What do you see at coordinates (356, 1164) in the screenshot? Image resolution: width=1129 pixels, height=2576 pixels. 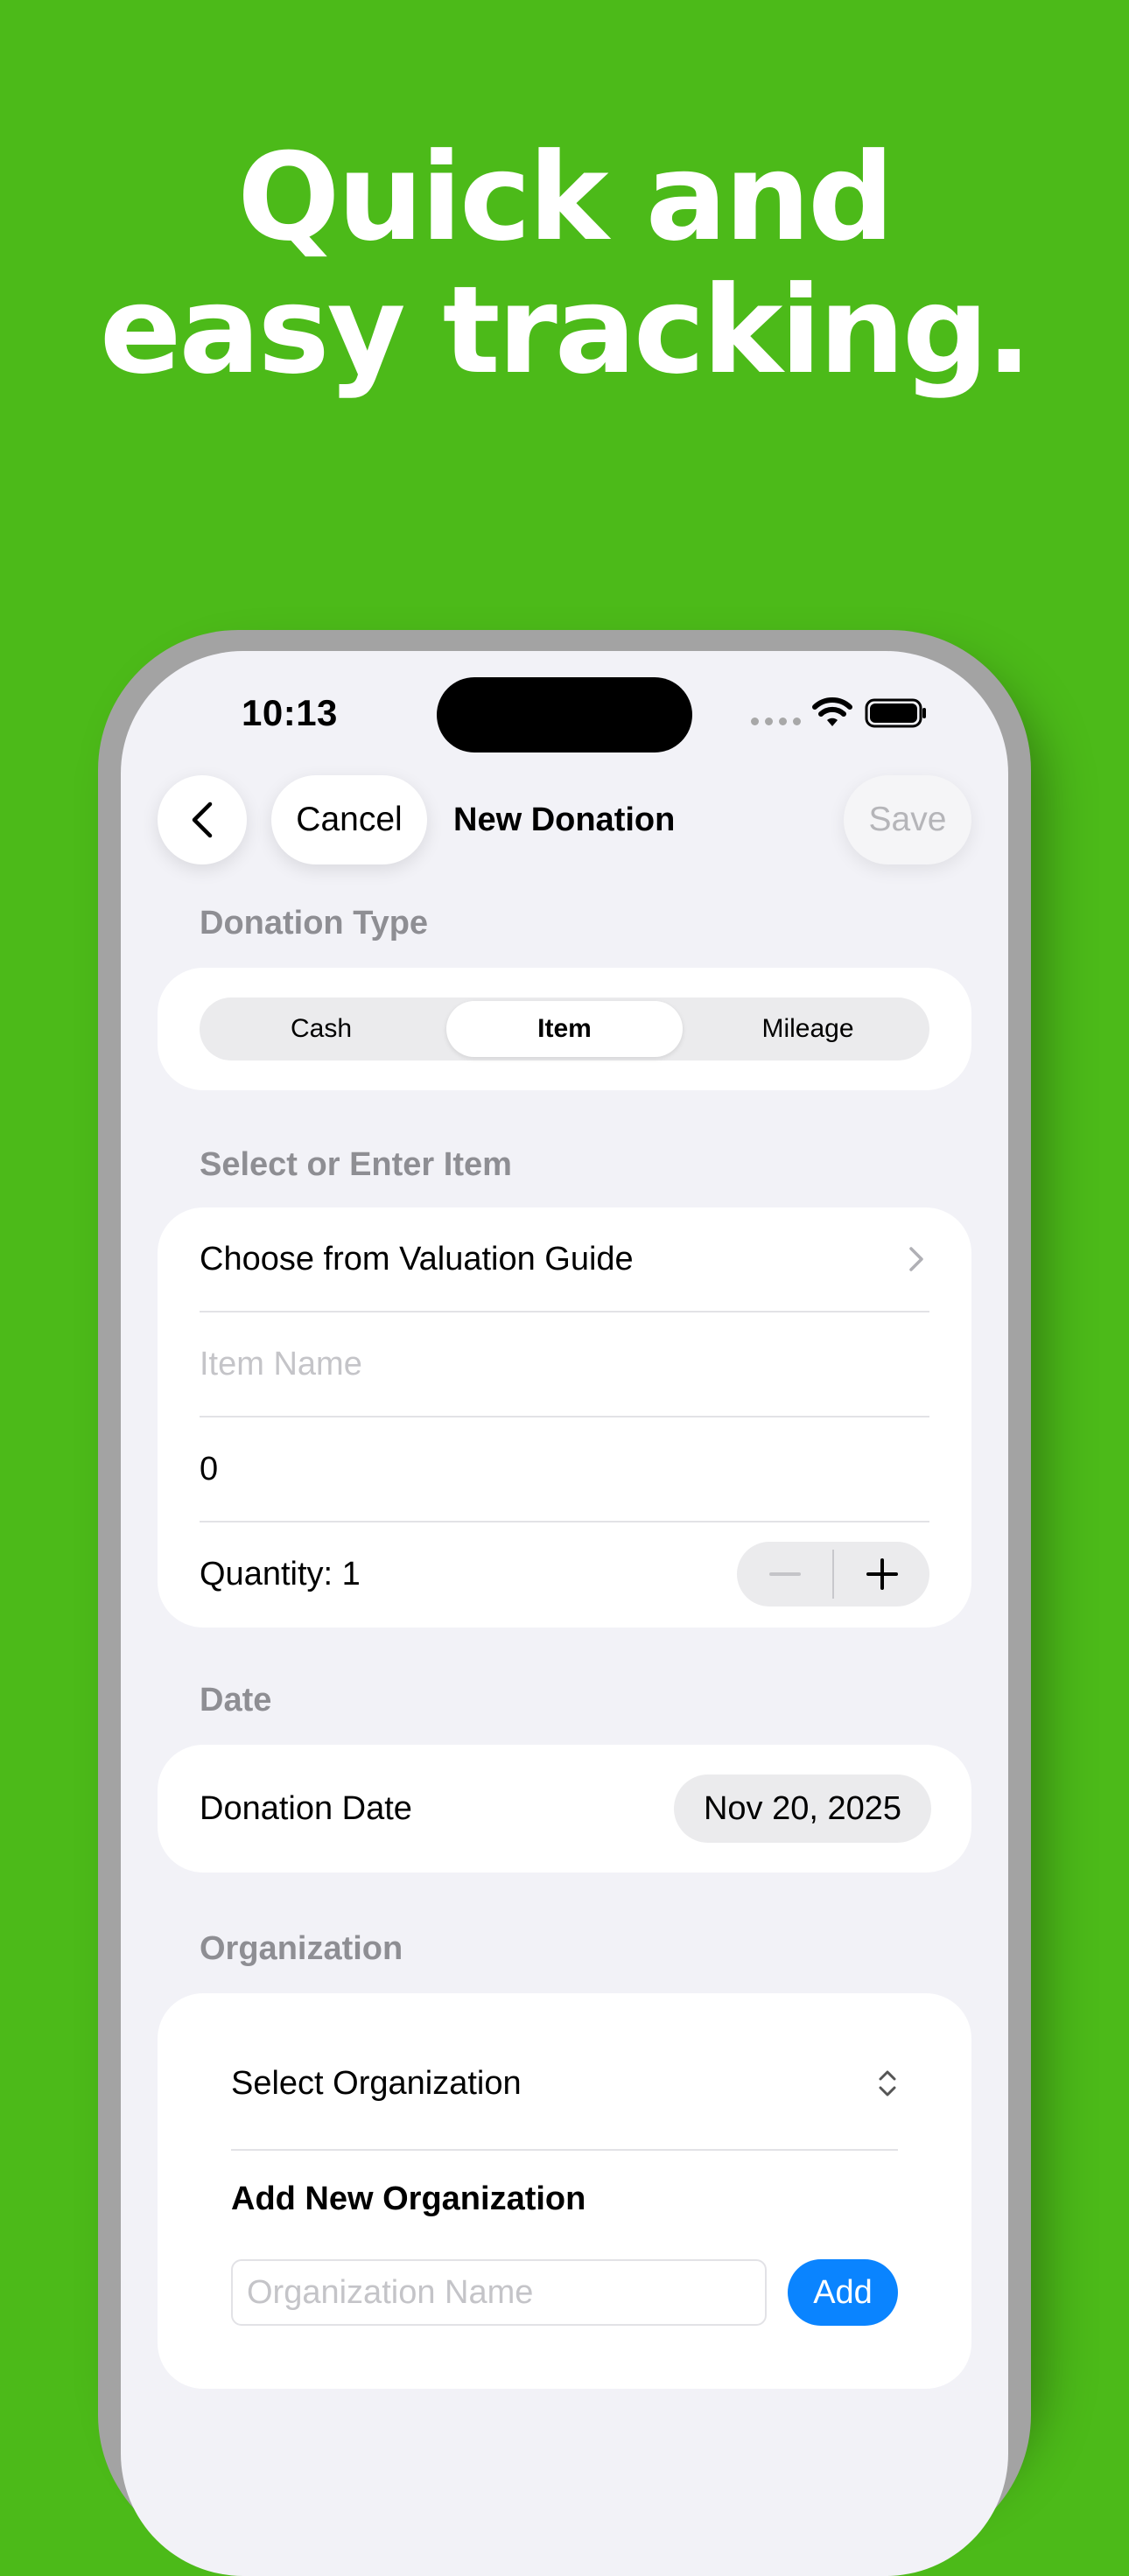 I see `item-section-header: Select or Enter Item` at bounding box center [356, 1164].